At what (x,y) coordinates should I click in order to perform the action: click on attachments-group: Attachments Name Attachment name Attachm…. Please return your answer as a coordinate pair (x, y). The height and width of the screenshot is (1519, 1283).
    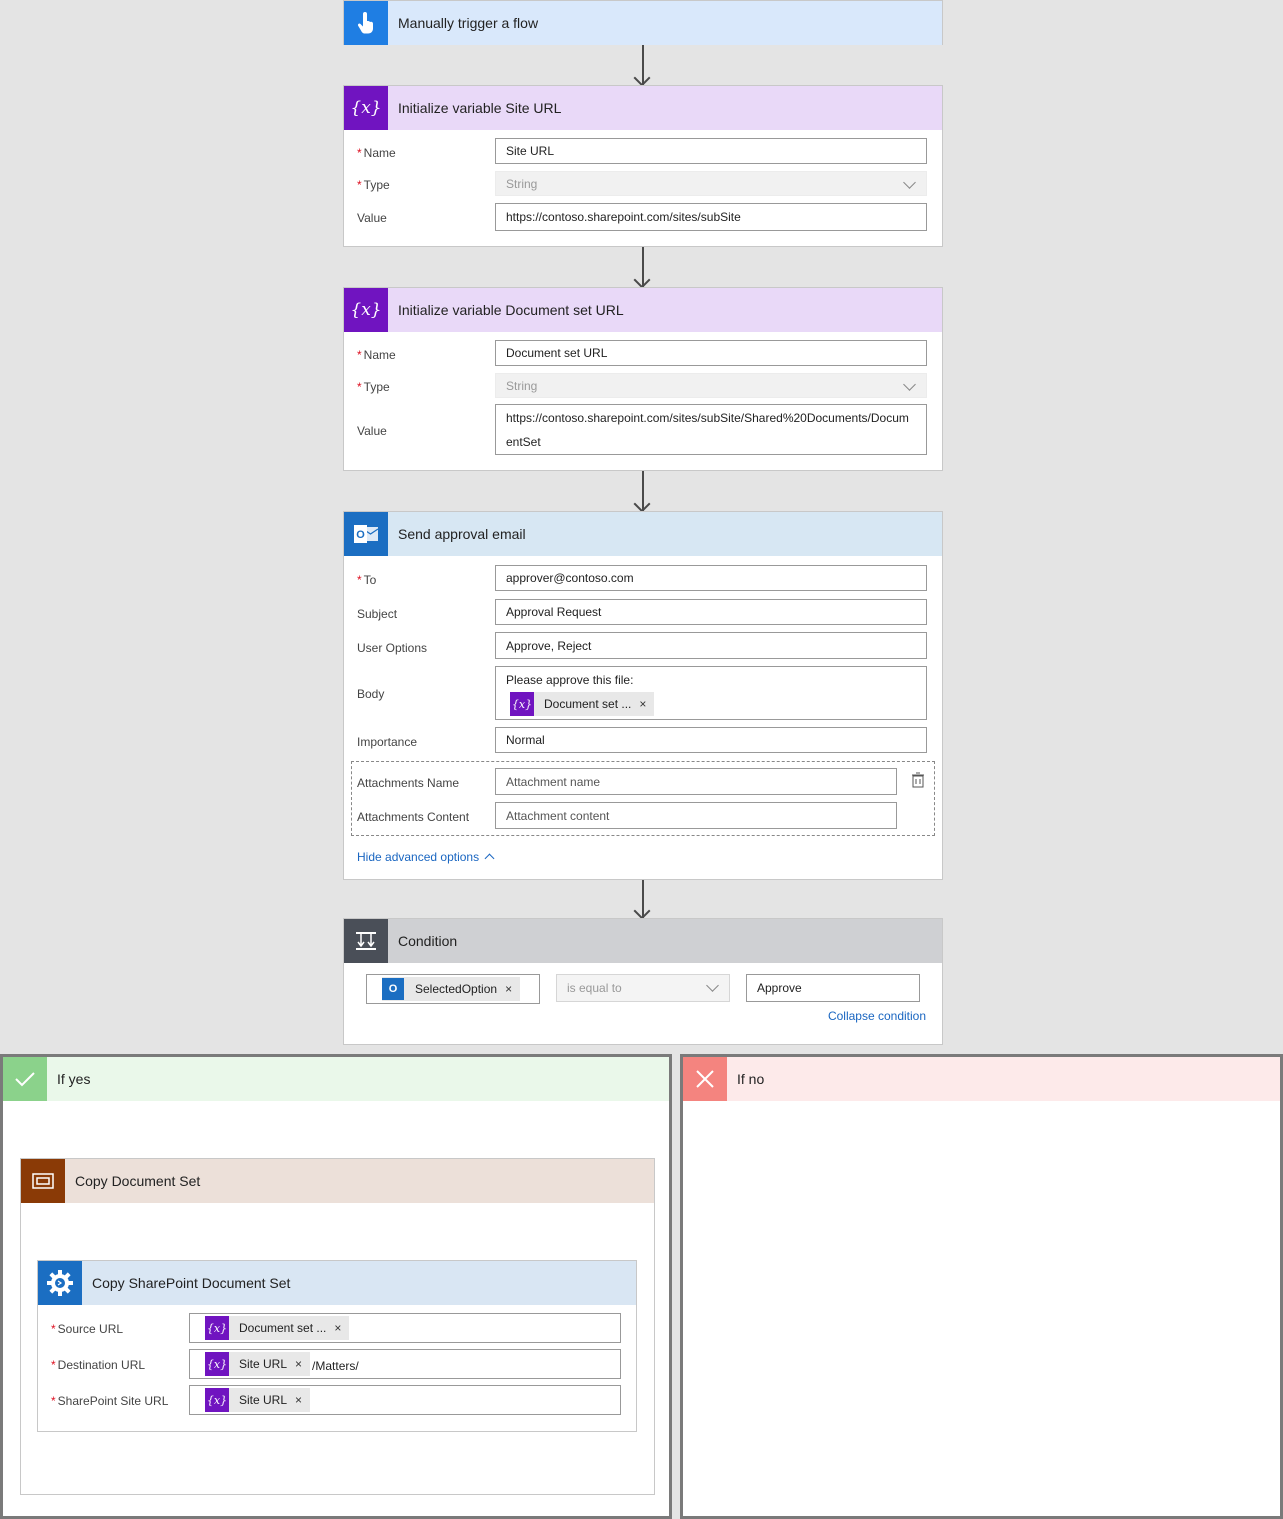
    Looking at the image, I should click on (643, 798).